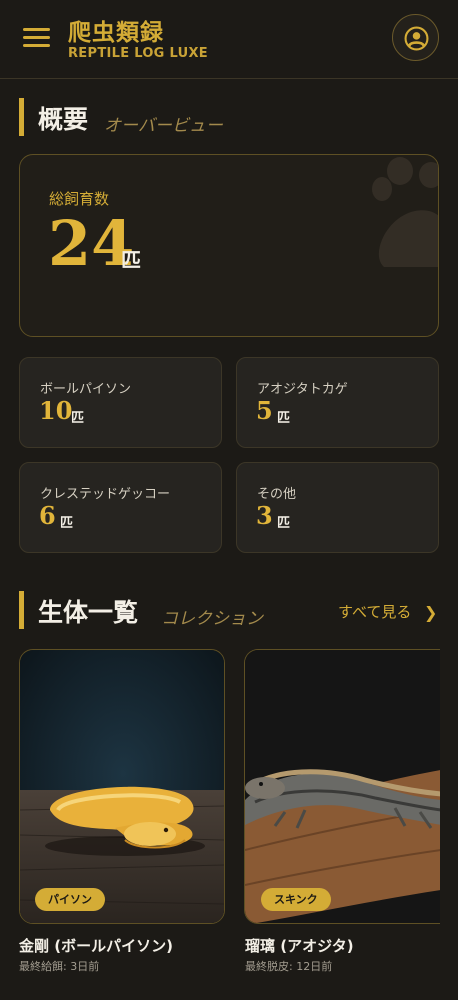  I want to click on collection-card-skink: スキンク, so click(342, 786).